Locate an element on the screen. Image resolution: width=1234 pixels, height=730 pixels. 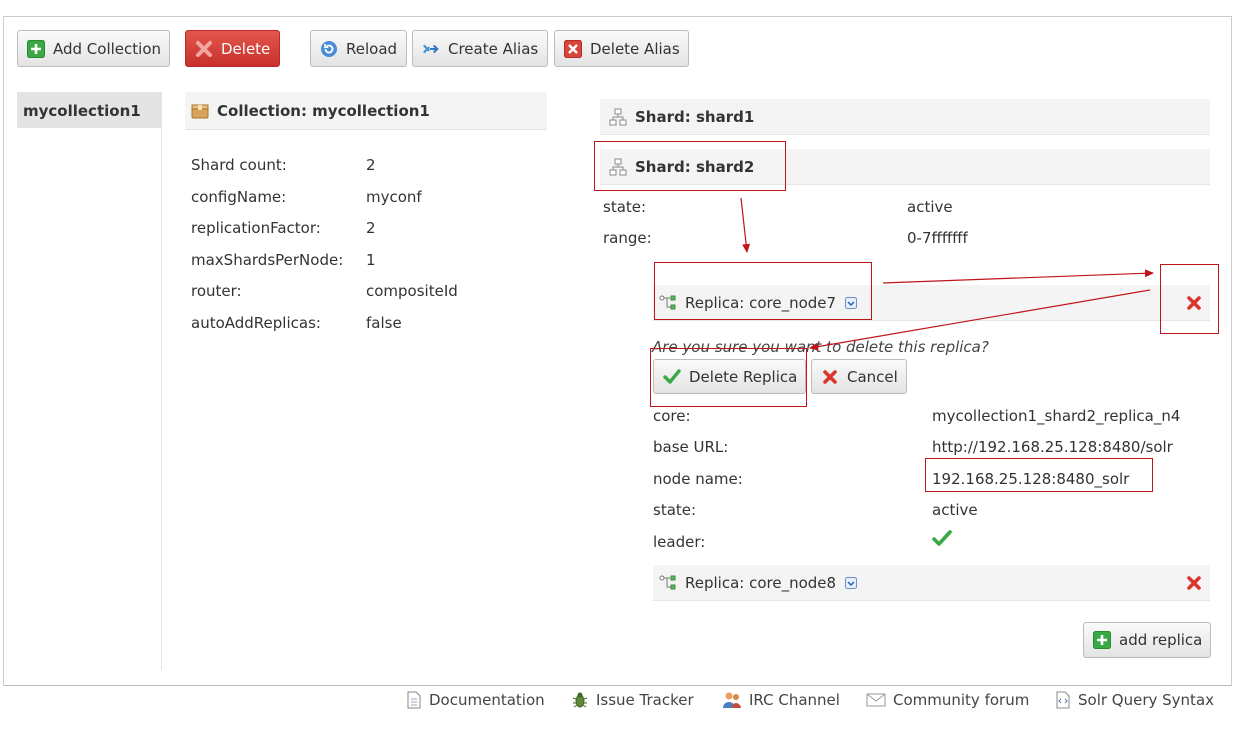
annotation-box-replica is located at coordinates (763, 291).